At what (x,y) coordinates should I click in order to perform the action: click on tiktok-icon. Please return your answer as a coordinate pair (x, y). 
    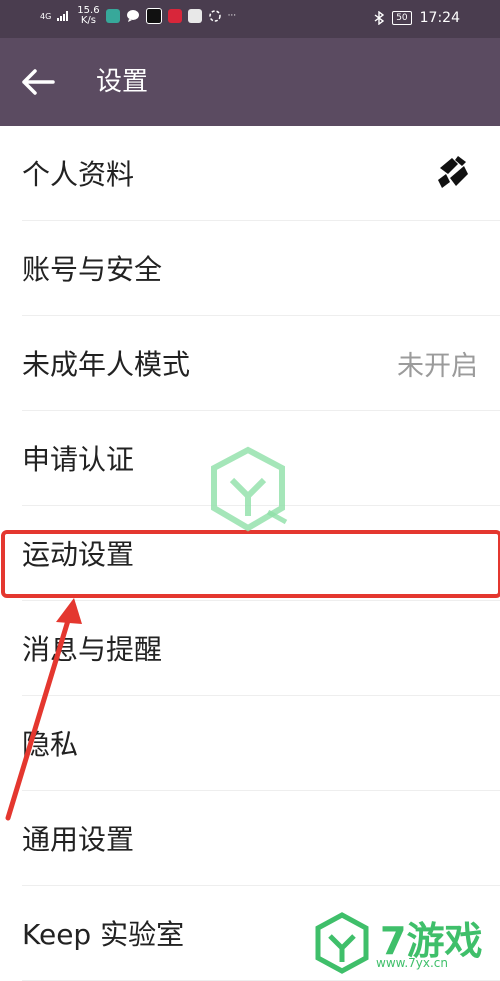
    Looking at the image, I should click on (153, 16).